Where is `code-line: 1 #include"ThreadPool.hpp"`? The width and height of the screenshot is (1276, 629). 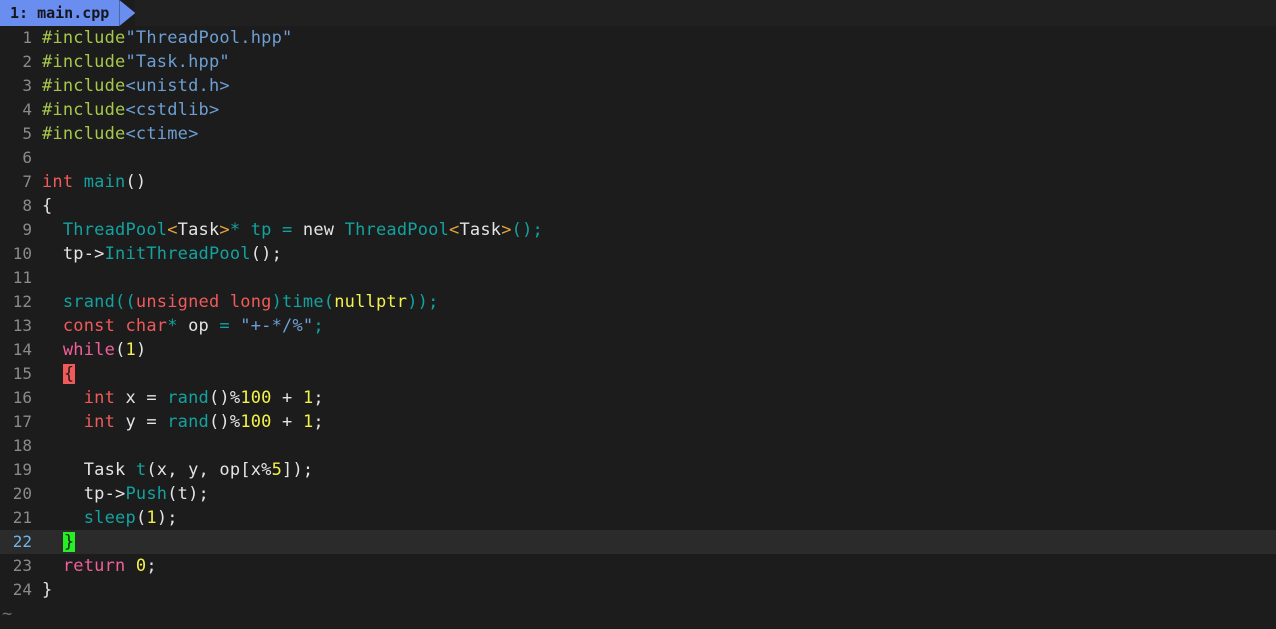
code-line: 1 #include"ThreadPool.hpp" is located at coordinates (638, 38).